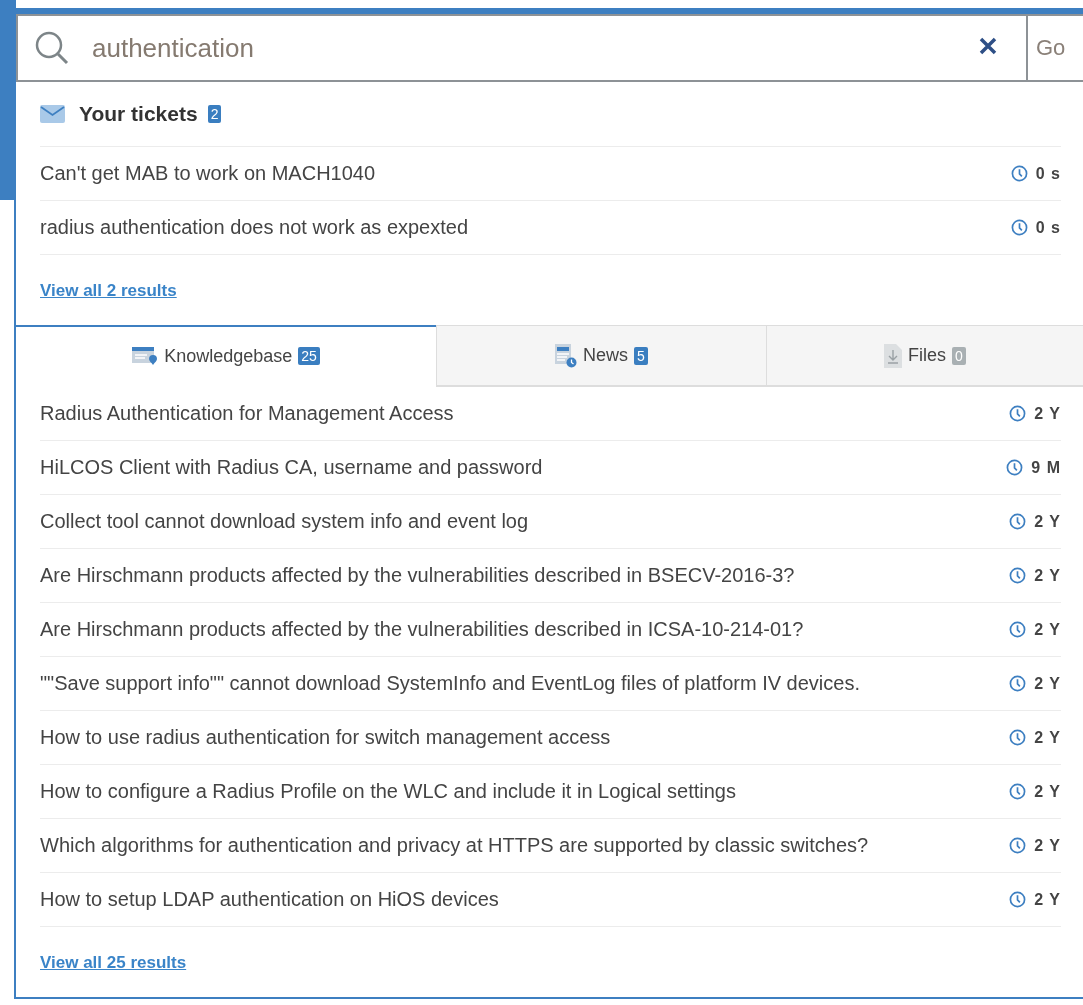 This screenshot has height=1005, width=1083. What do you see at coordinates (108, 290) in the screenshot?
I see `view-all-link: View all 2 results` at bounding box center [108, 290].